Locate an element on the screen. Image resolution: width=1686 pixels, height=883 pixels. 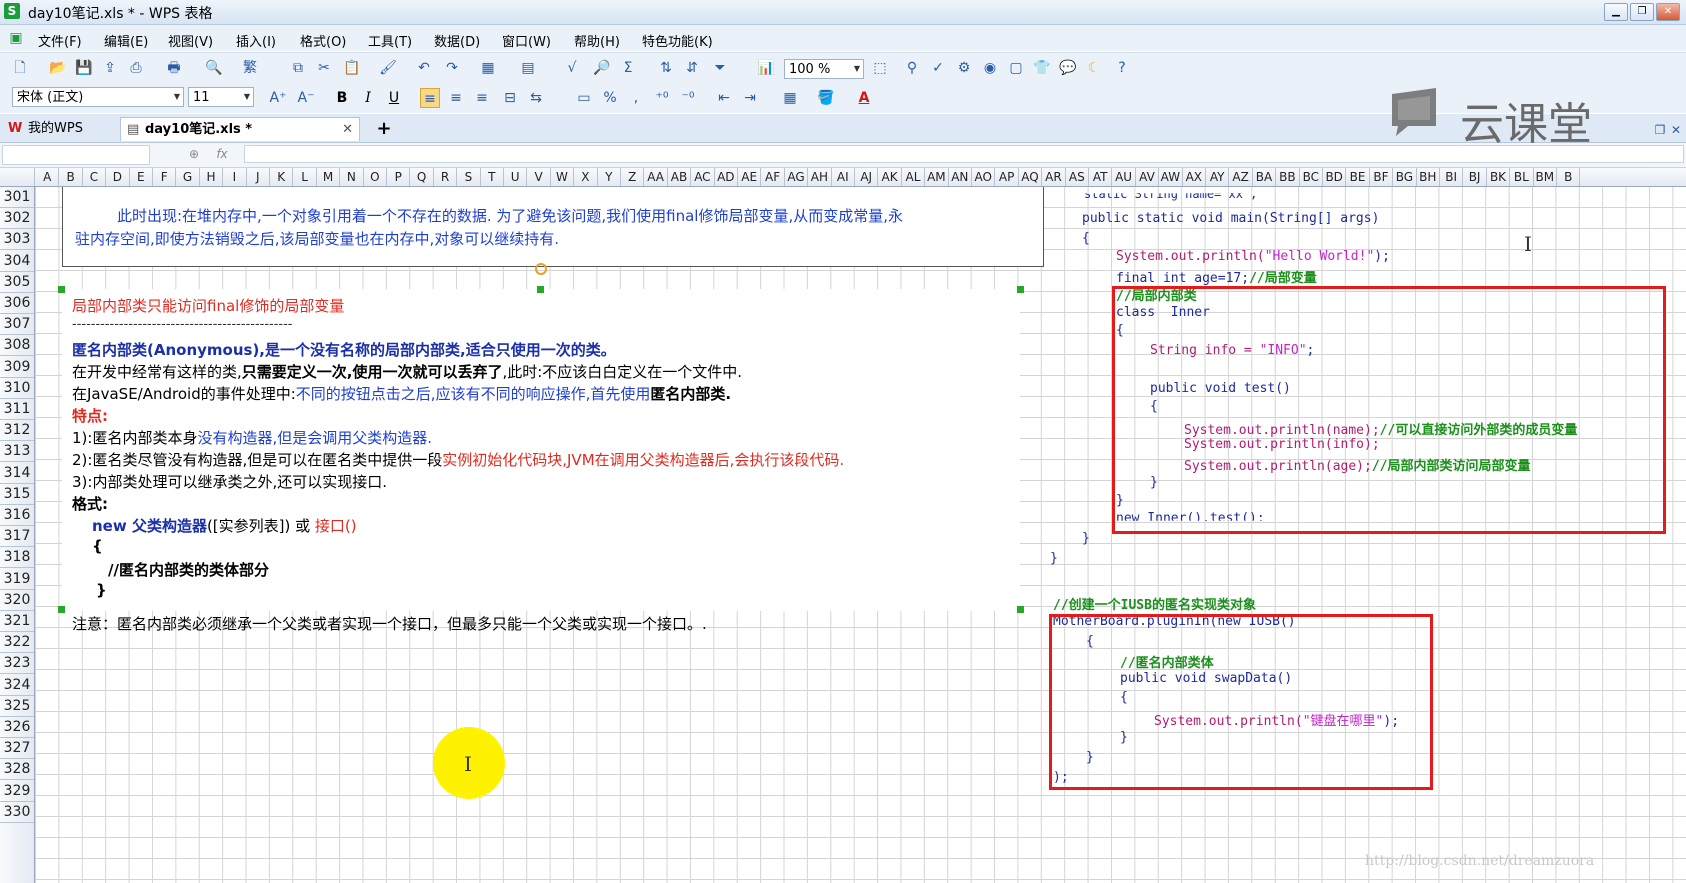
column-header: O is located at coordinates (375, 177).